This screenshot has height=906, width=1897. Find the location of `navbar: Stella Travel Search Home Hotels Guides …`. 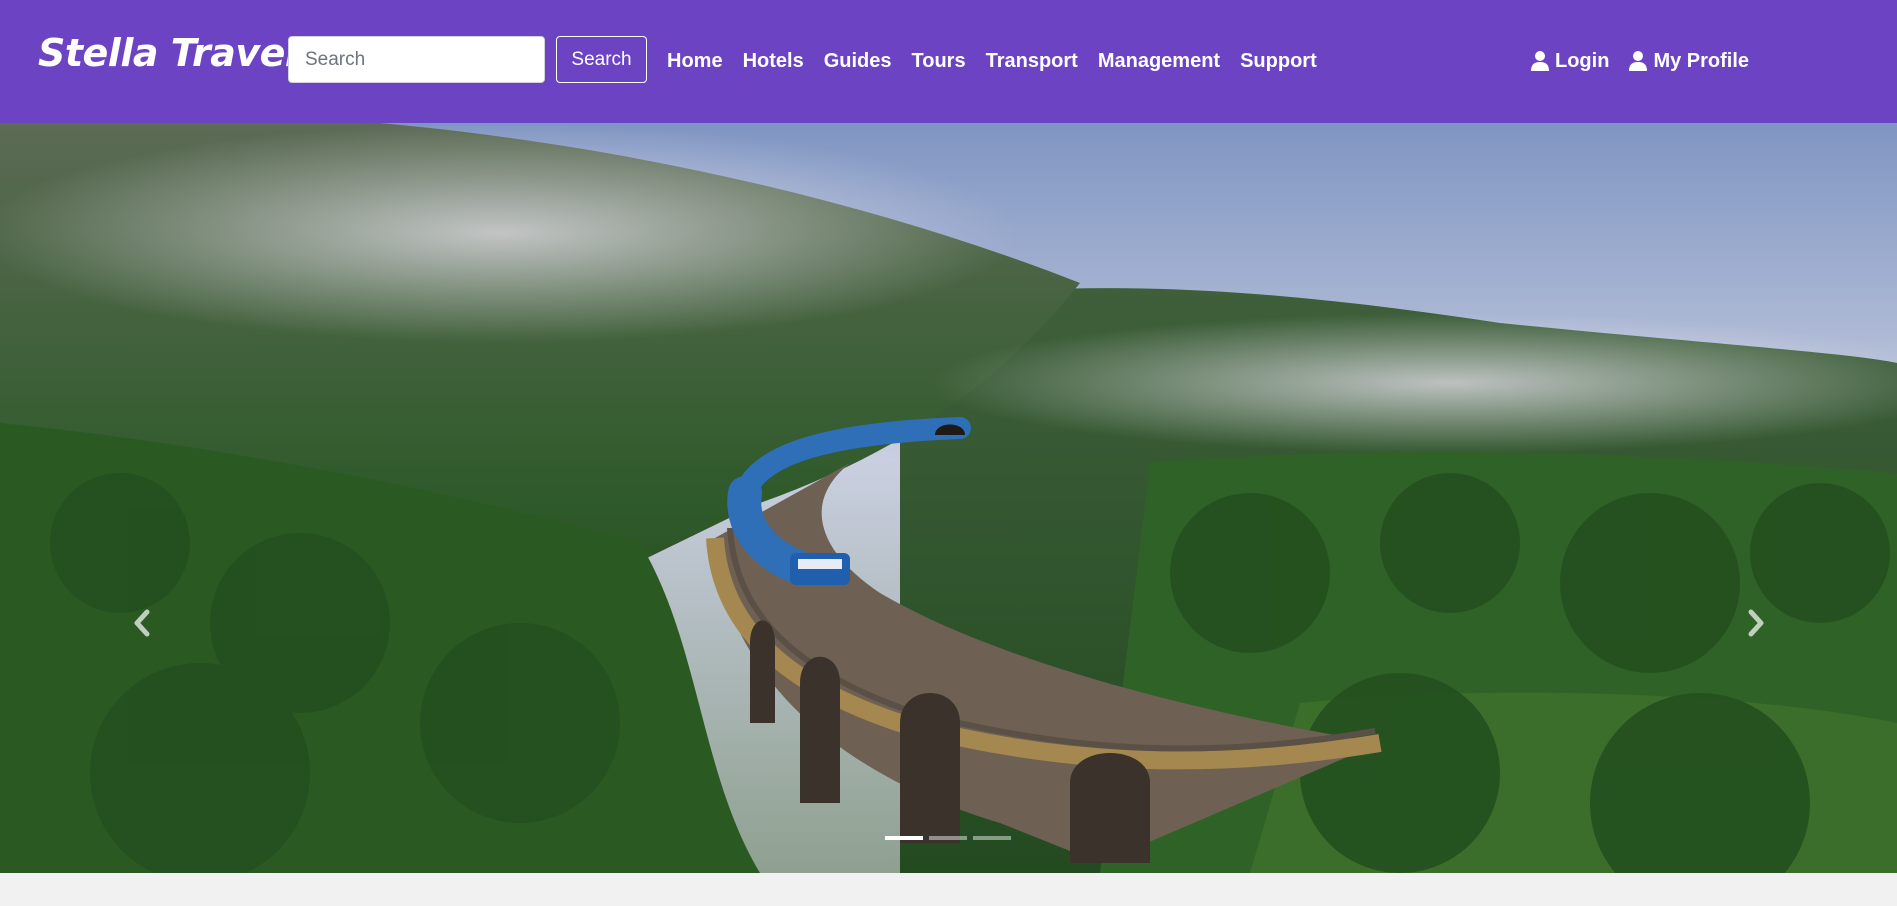

navbar: Stella Travel Search Home Hotels Guides … is located at coordinates (948, 61).